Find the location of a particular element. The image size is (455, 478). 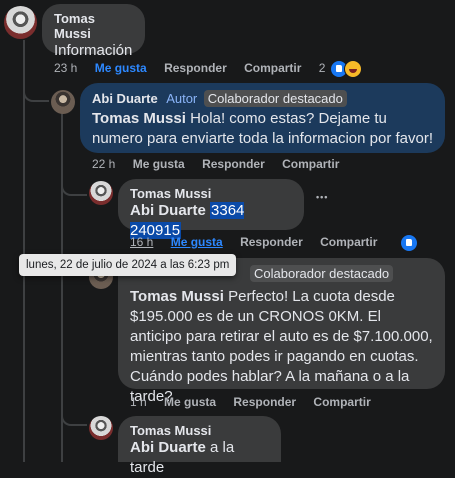

comment-bubble: Tomas Mussi Información is located at coordinates (93, 31).